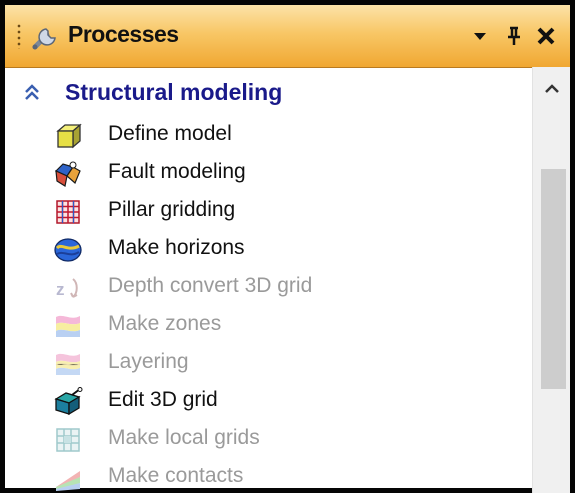 This screenshot has height=493, width=575. I want to click on process-item-label: Layering, so click(148, 361).